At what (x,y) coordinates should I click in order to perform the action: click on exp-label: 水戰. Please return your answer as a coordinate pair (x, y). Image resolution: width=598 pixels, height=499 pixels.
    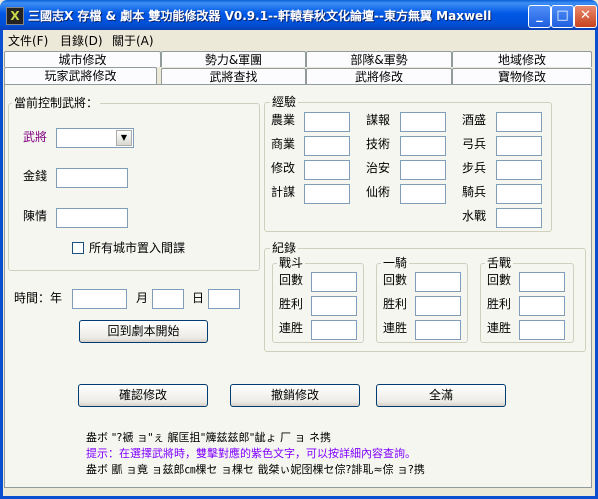
    Looking at the image, I should click on (474, 216).